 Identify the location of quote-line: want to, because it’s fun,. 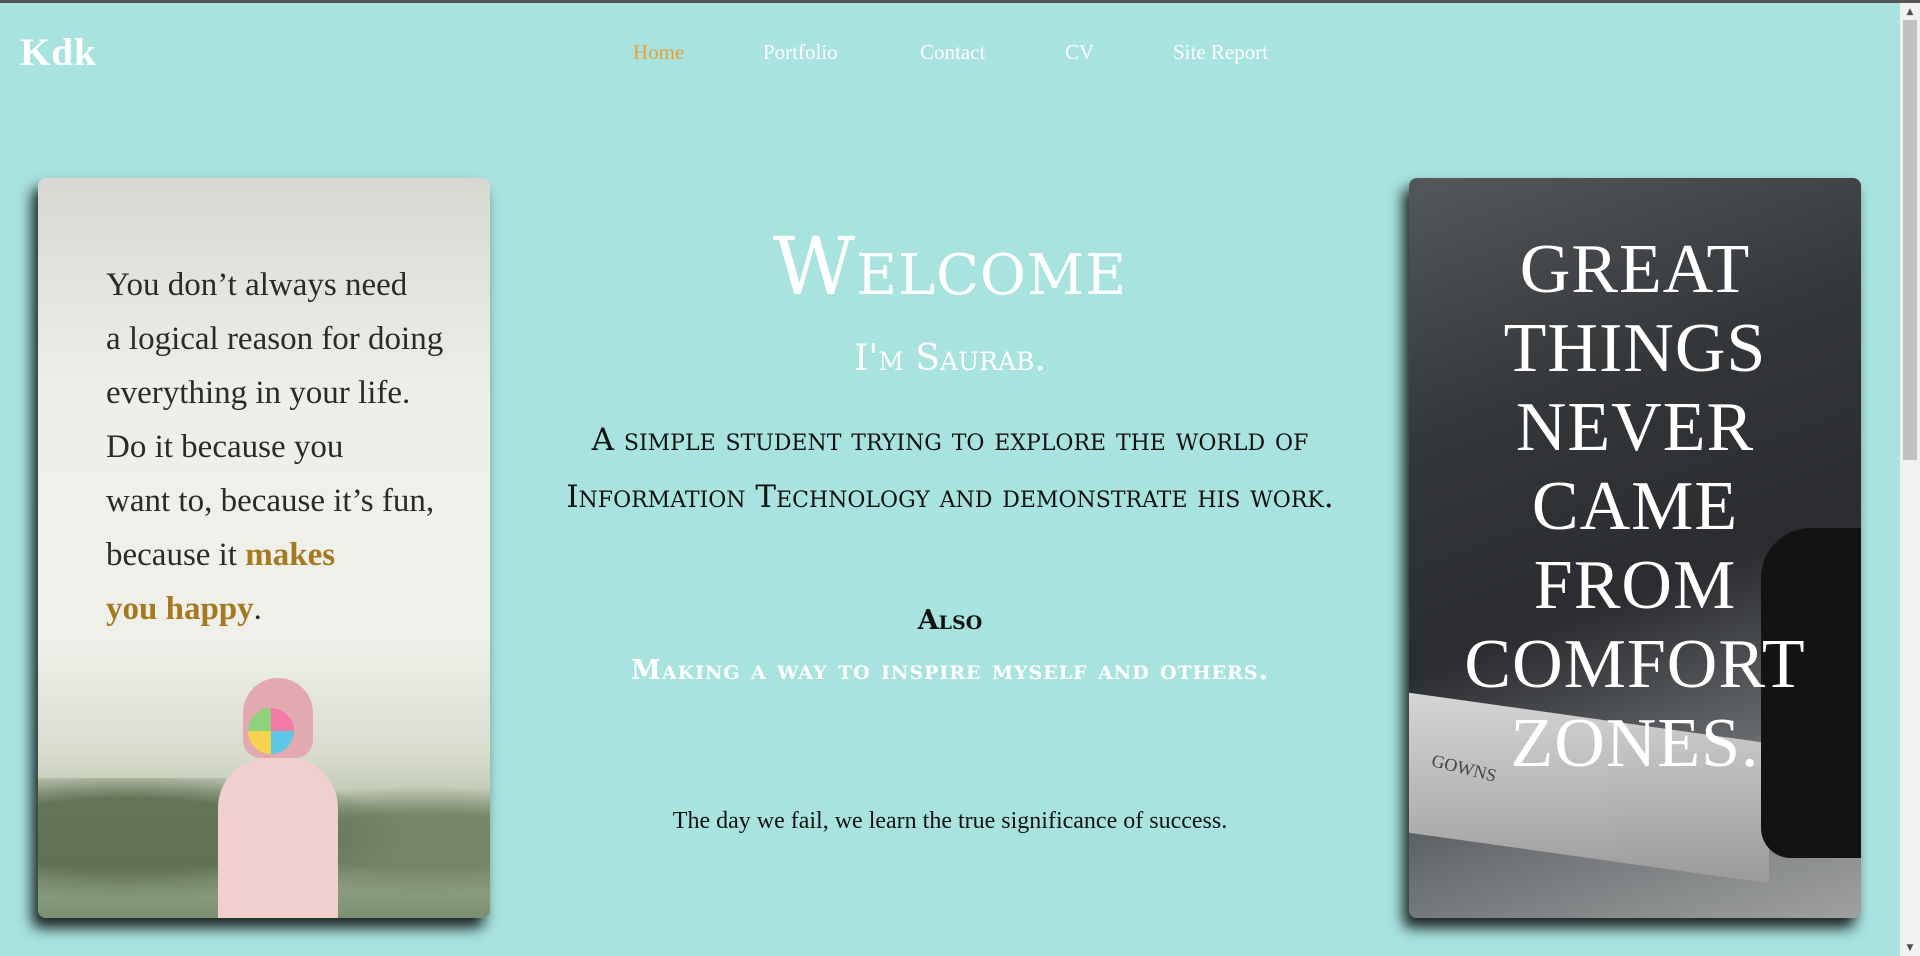
(270, 501).